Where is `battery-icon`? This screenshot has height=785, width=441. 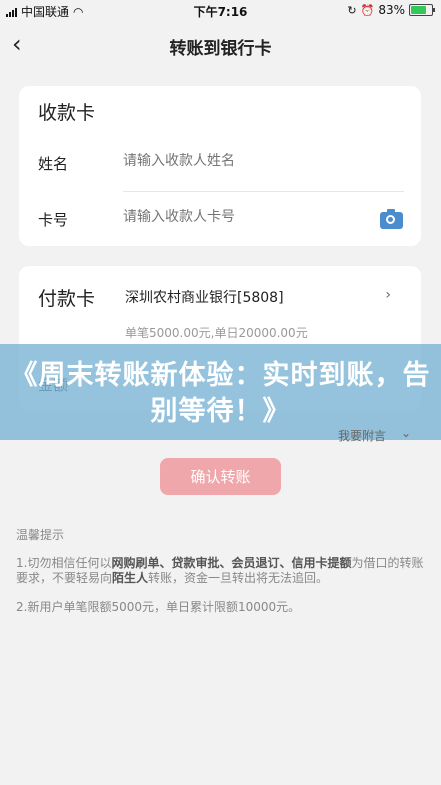 battery-icon is located at coordinates (422, 10).